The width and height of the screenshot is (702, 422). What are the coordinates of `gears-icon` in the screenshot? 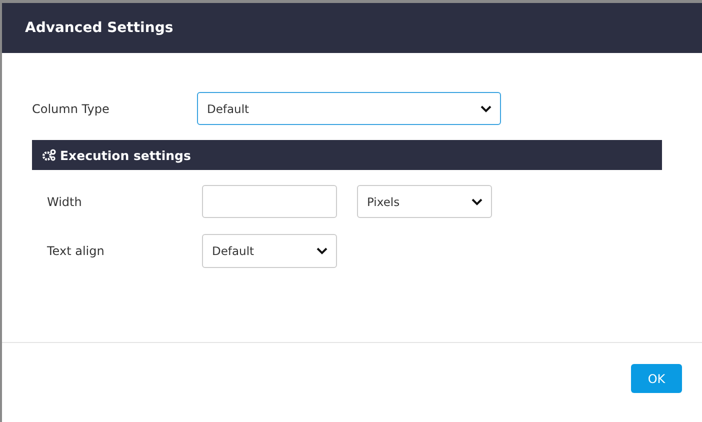 It's located at (49, 155).